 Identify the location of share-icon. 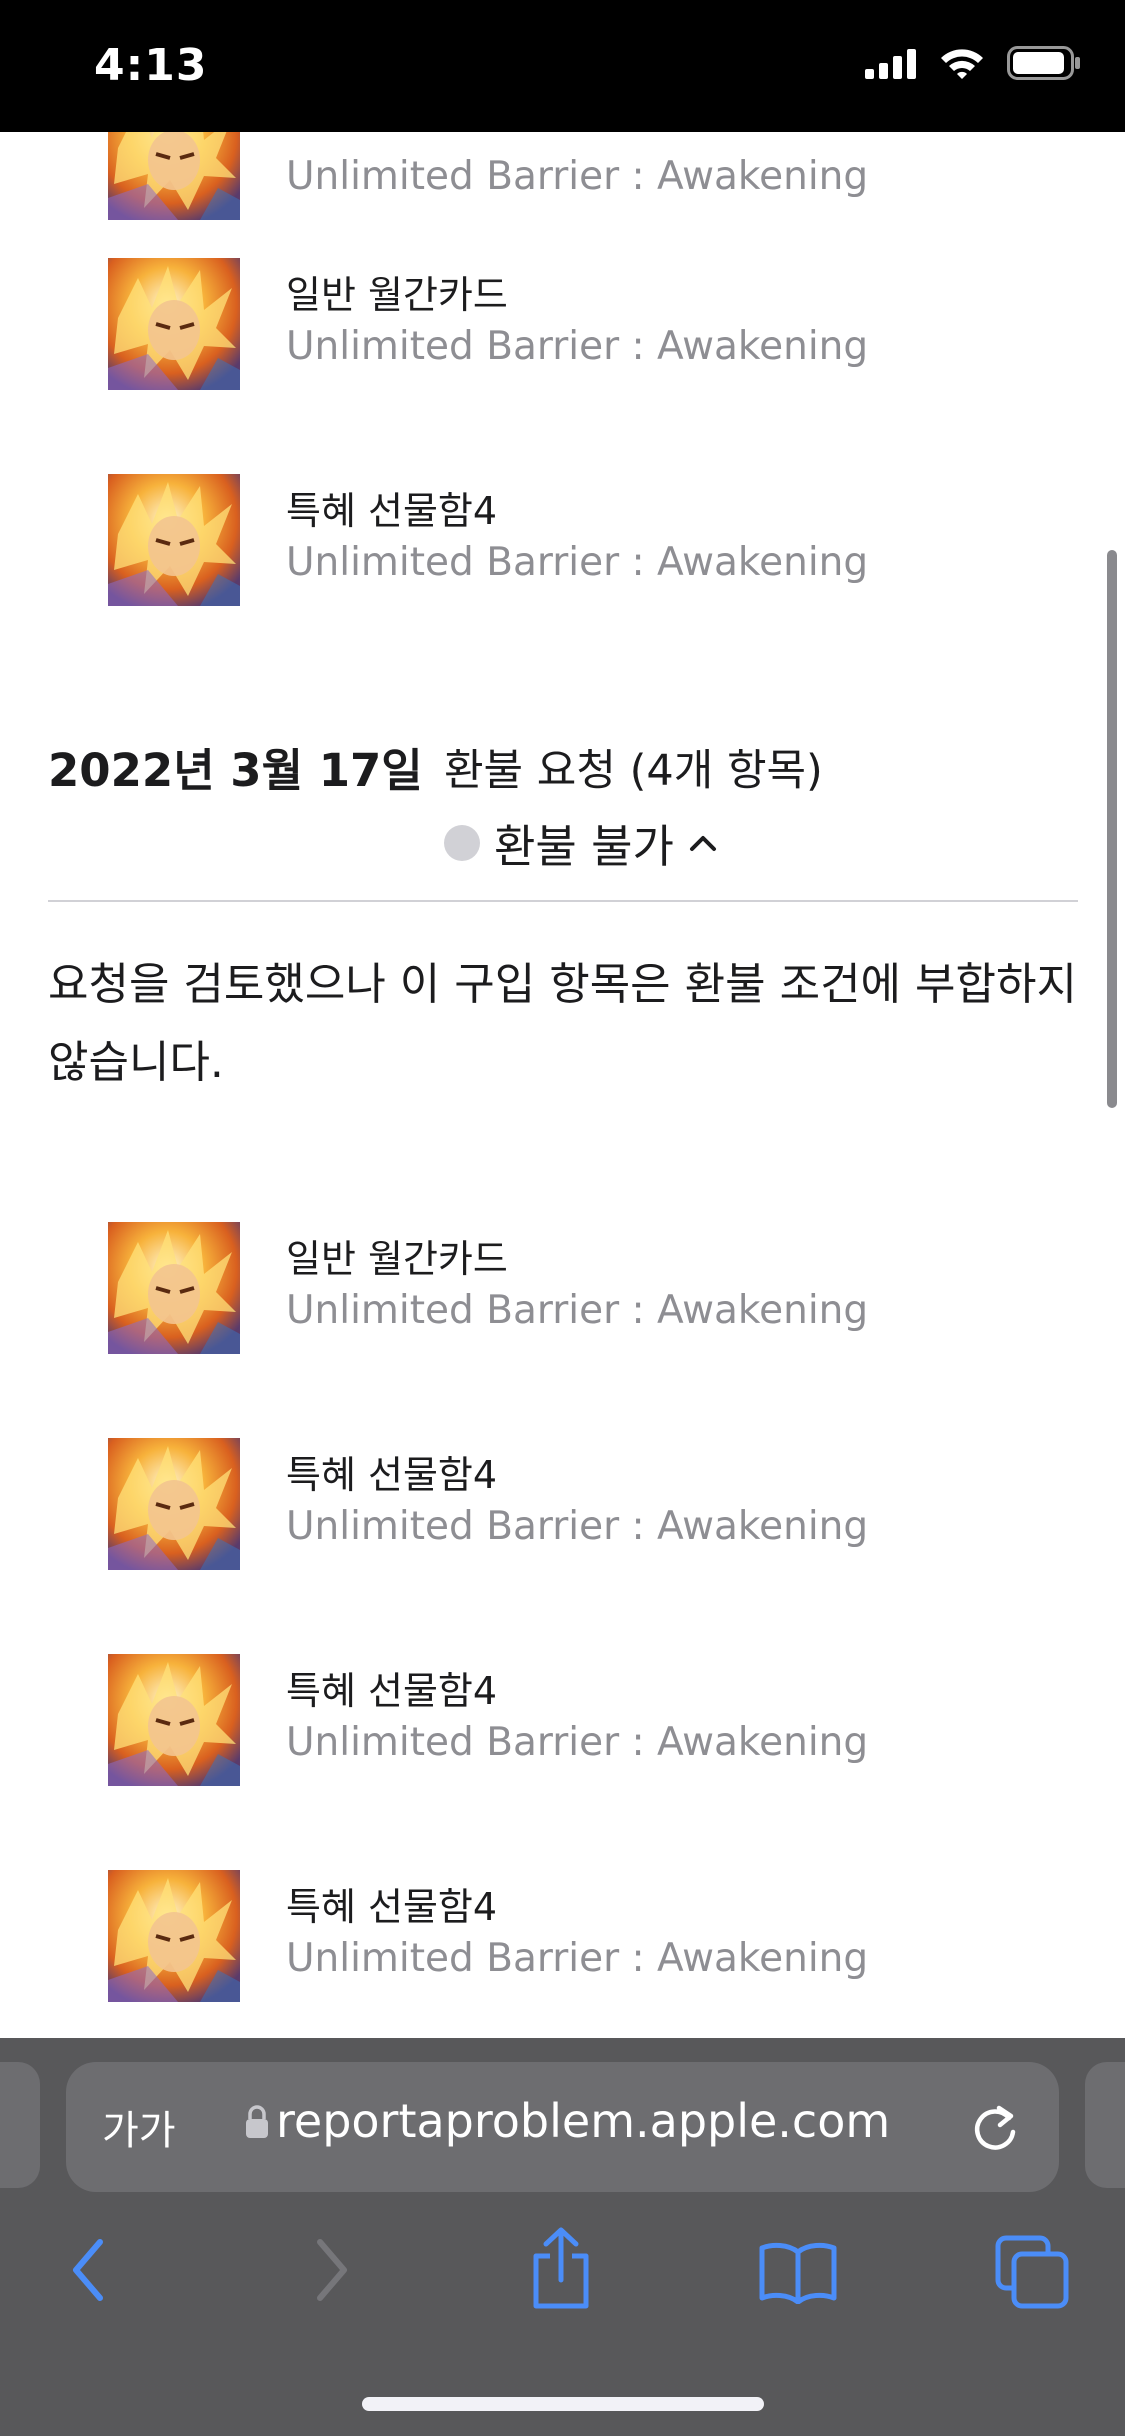
(561, 2268).